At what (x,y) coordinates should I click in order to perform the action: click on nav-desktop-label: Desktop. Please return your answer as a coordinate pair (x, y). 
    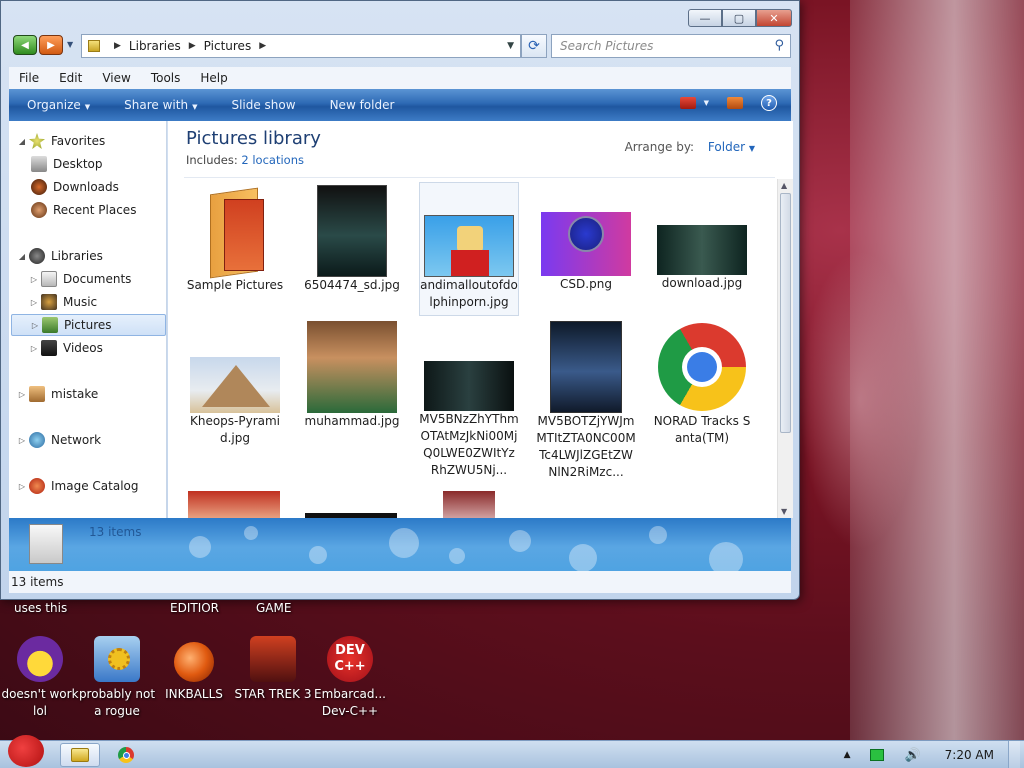
    Looking at the image, I should click on (78, 164).